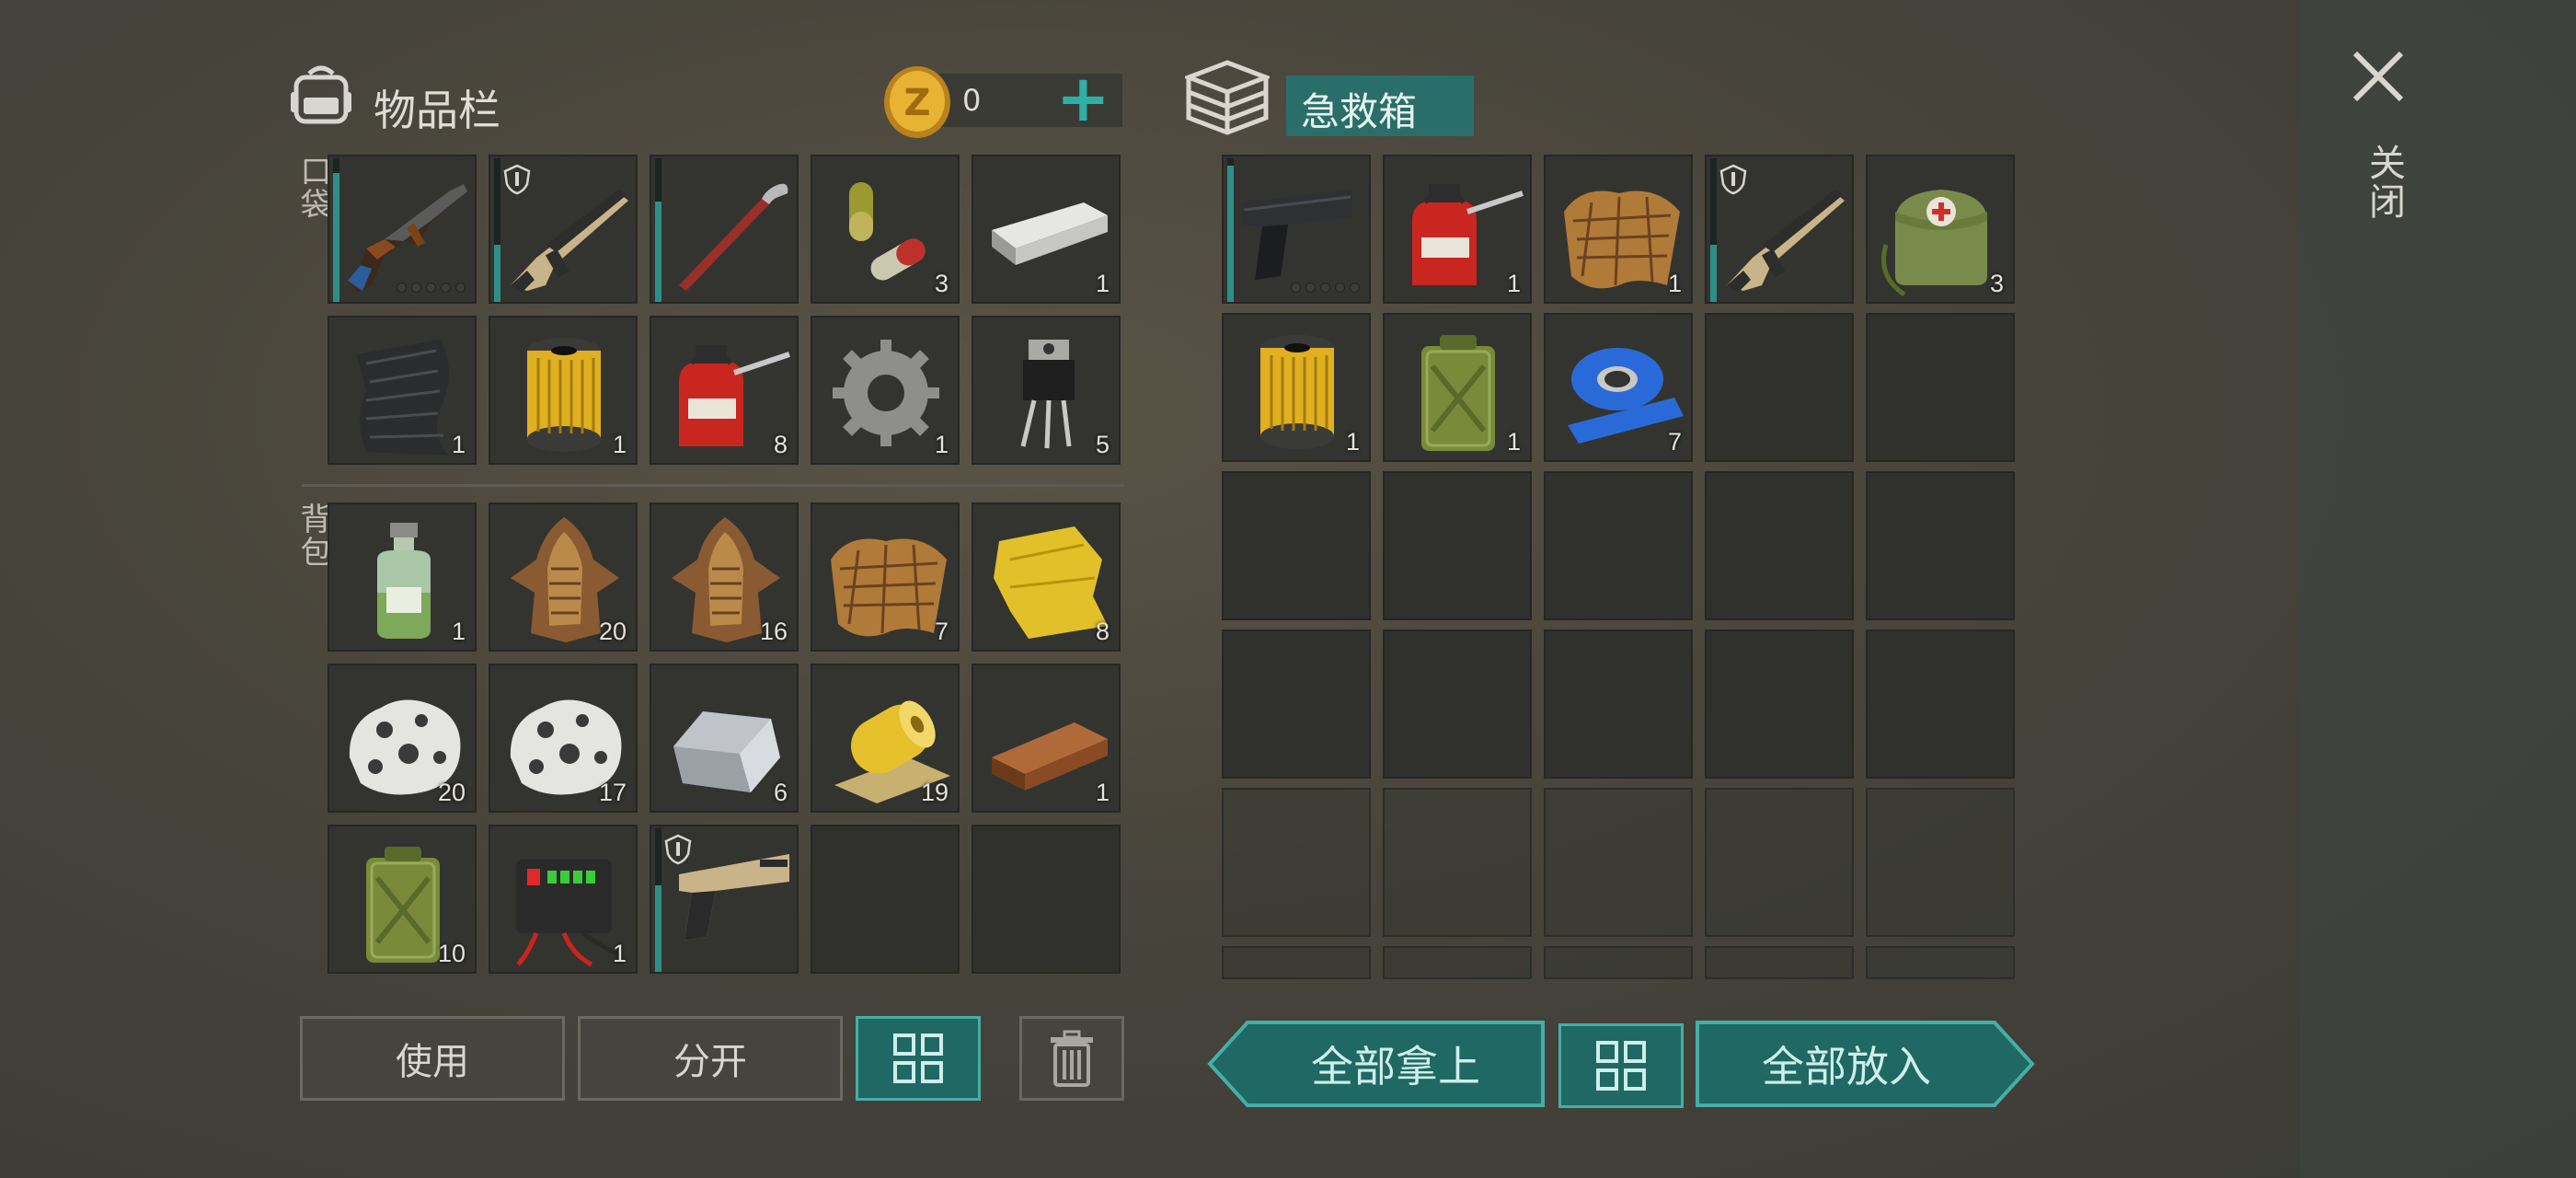  Describe the element at coordinates (724, 577) in the screenshot. I see `backpack-slot: 16` at that location.